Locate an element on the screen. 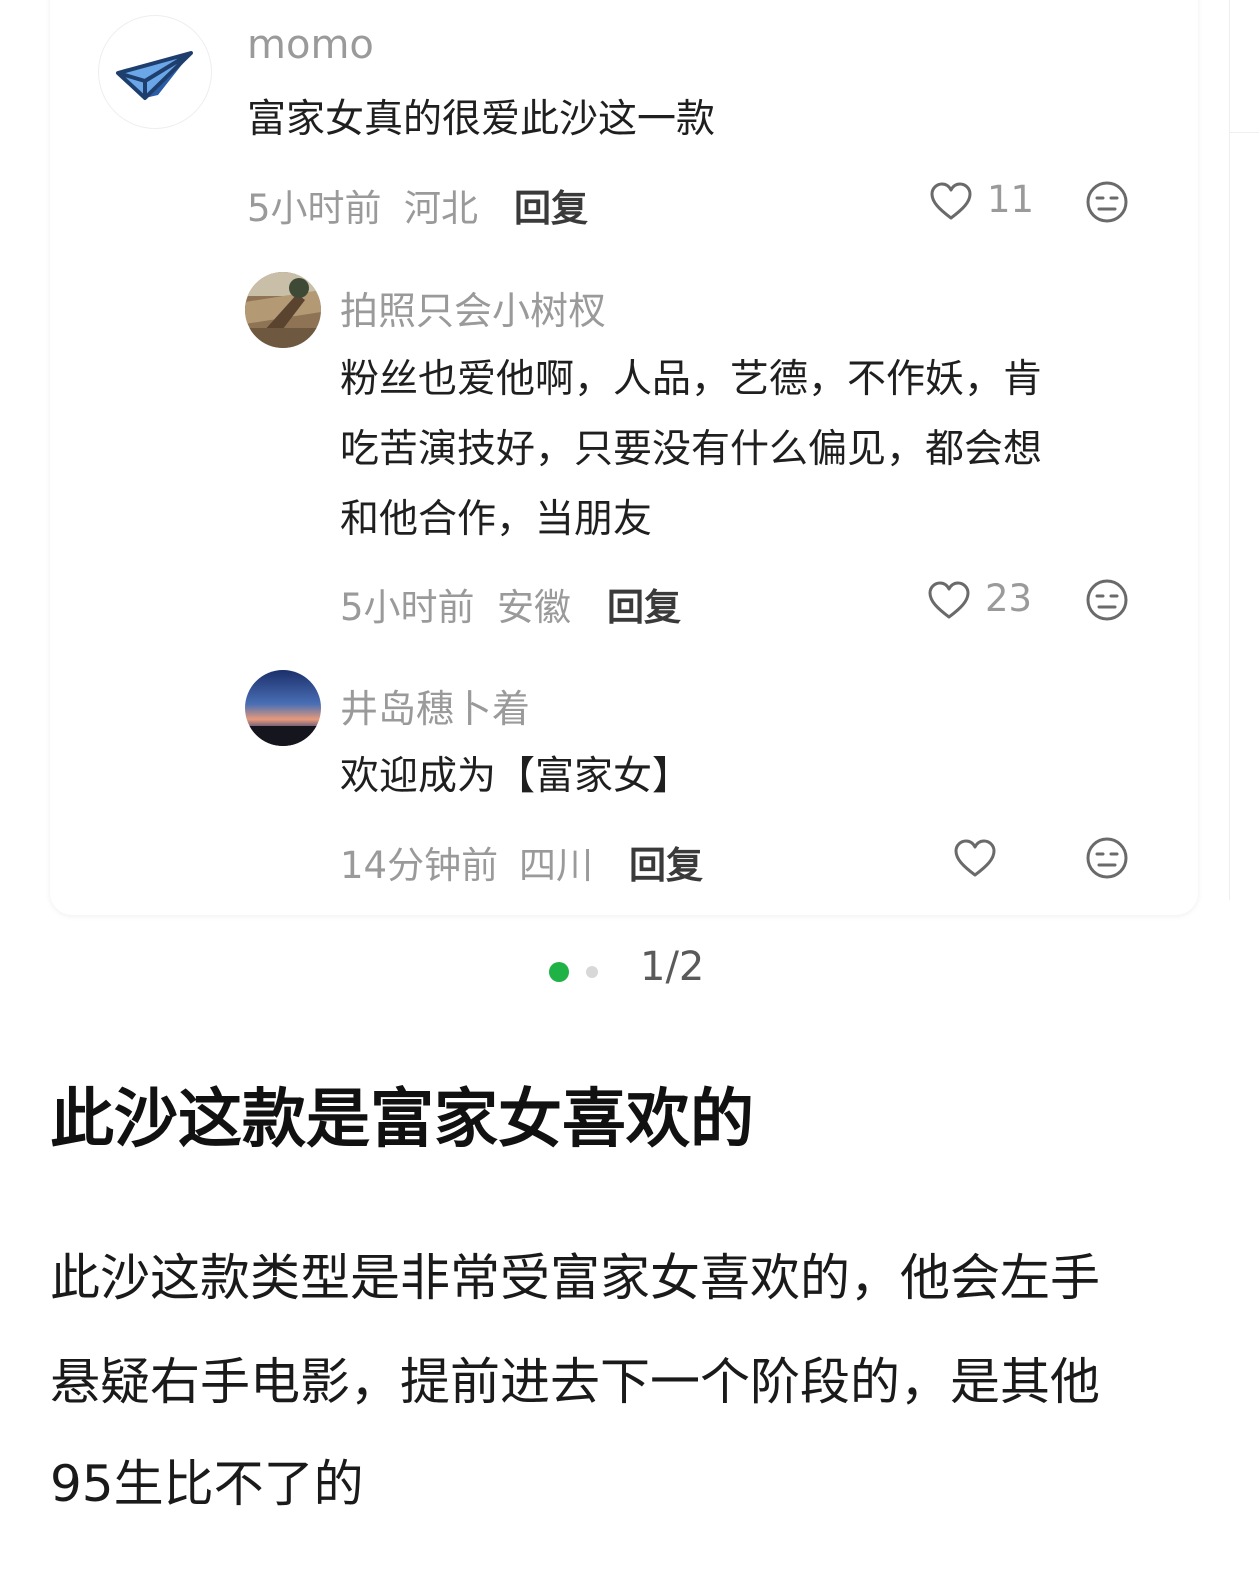 The width and height of the screenshot is (1259, 1585). reply-username: 井岛穗卜着 is located at coordinates (435, 705).